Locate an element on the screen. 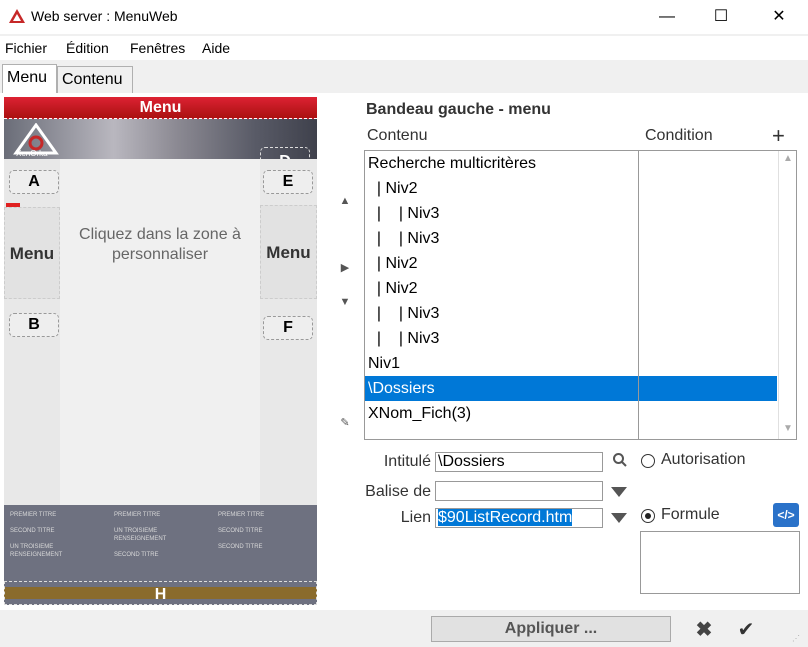 This screenshot has height=647, width=808. menu-fichier: Fichier is located at coordinates (26, 48).